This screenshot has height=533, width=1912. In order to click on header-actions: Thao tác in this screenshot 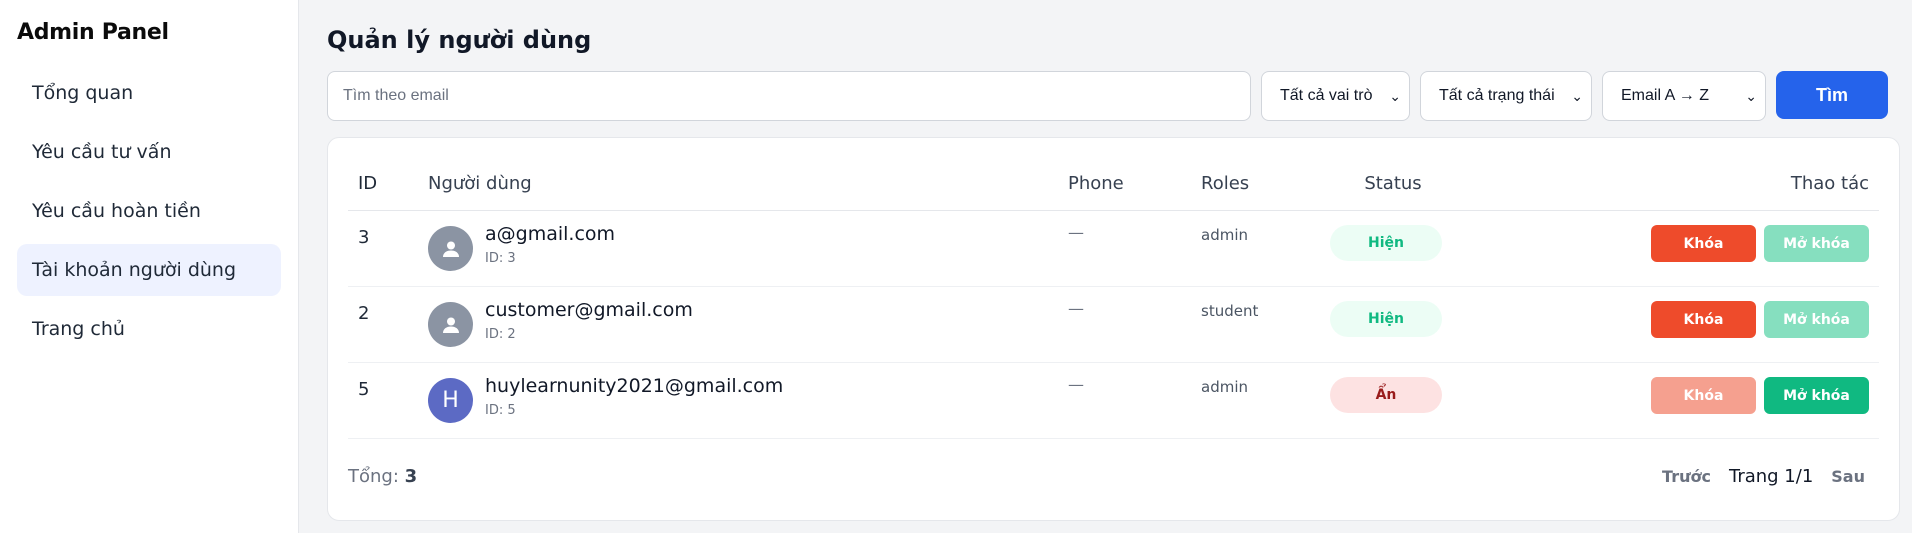, I will do `click(1829, 183)`.